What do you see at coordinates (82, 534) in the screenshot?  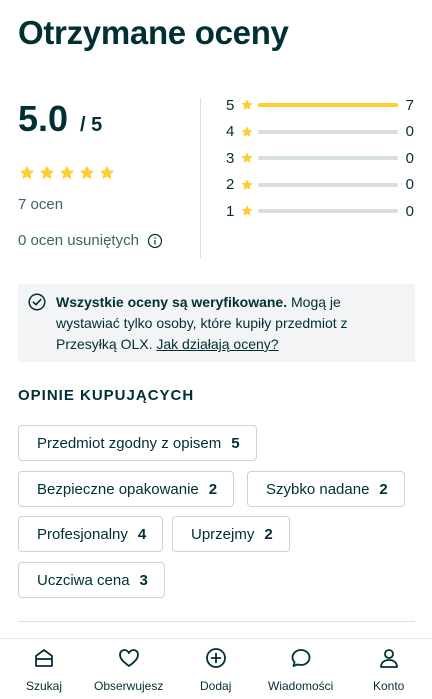 I see `opinion-chip-label: Profesjonalny` at bounding box center [82, 534].